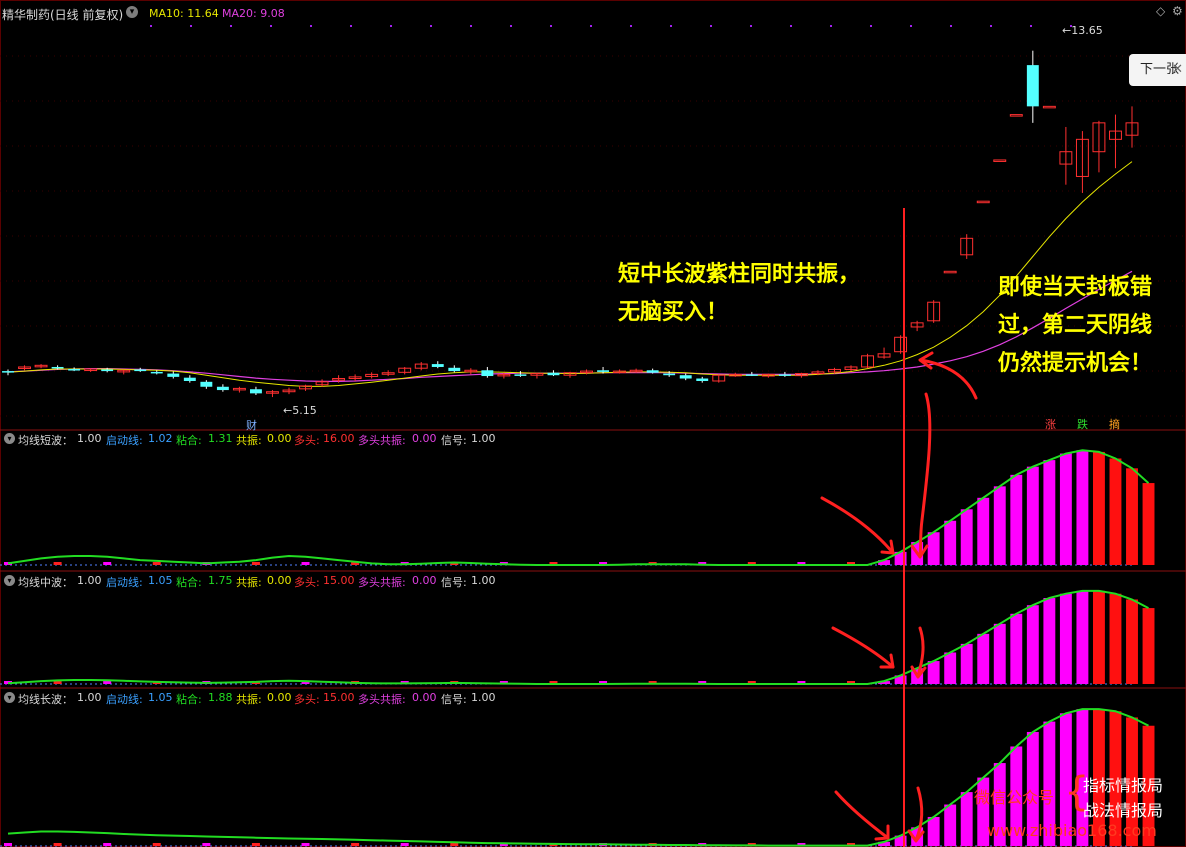 The height and width of the screenshot is (847, 1186). I want to click on annotation-left-line1: 短中长波紫柱同时共振，, so click(739, 274).